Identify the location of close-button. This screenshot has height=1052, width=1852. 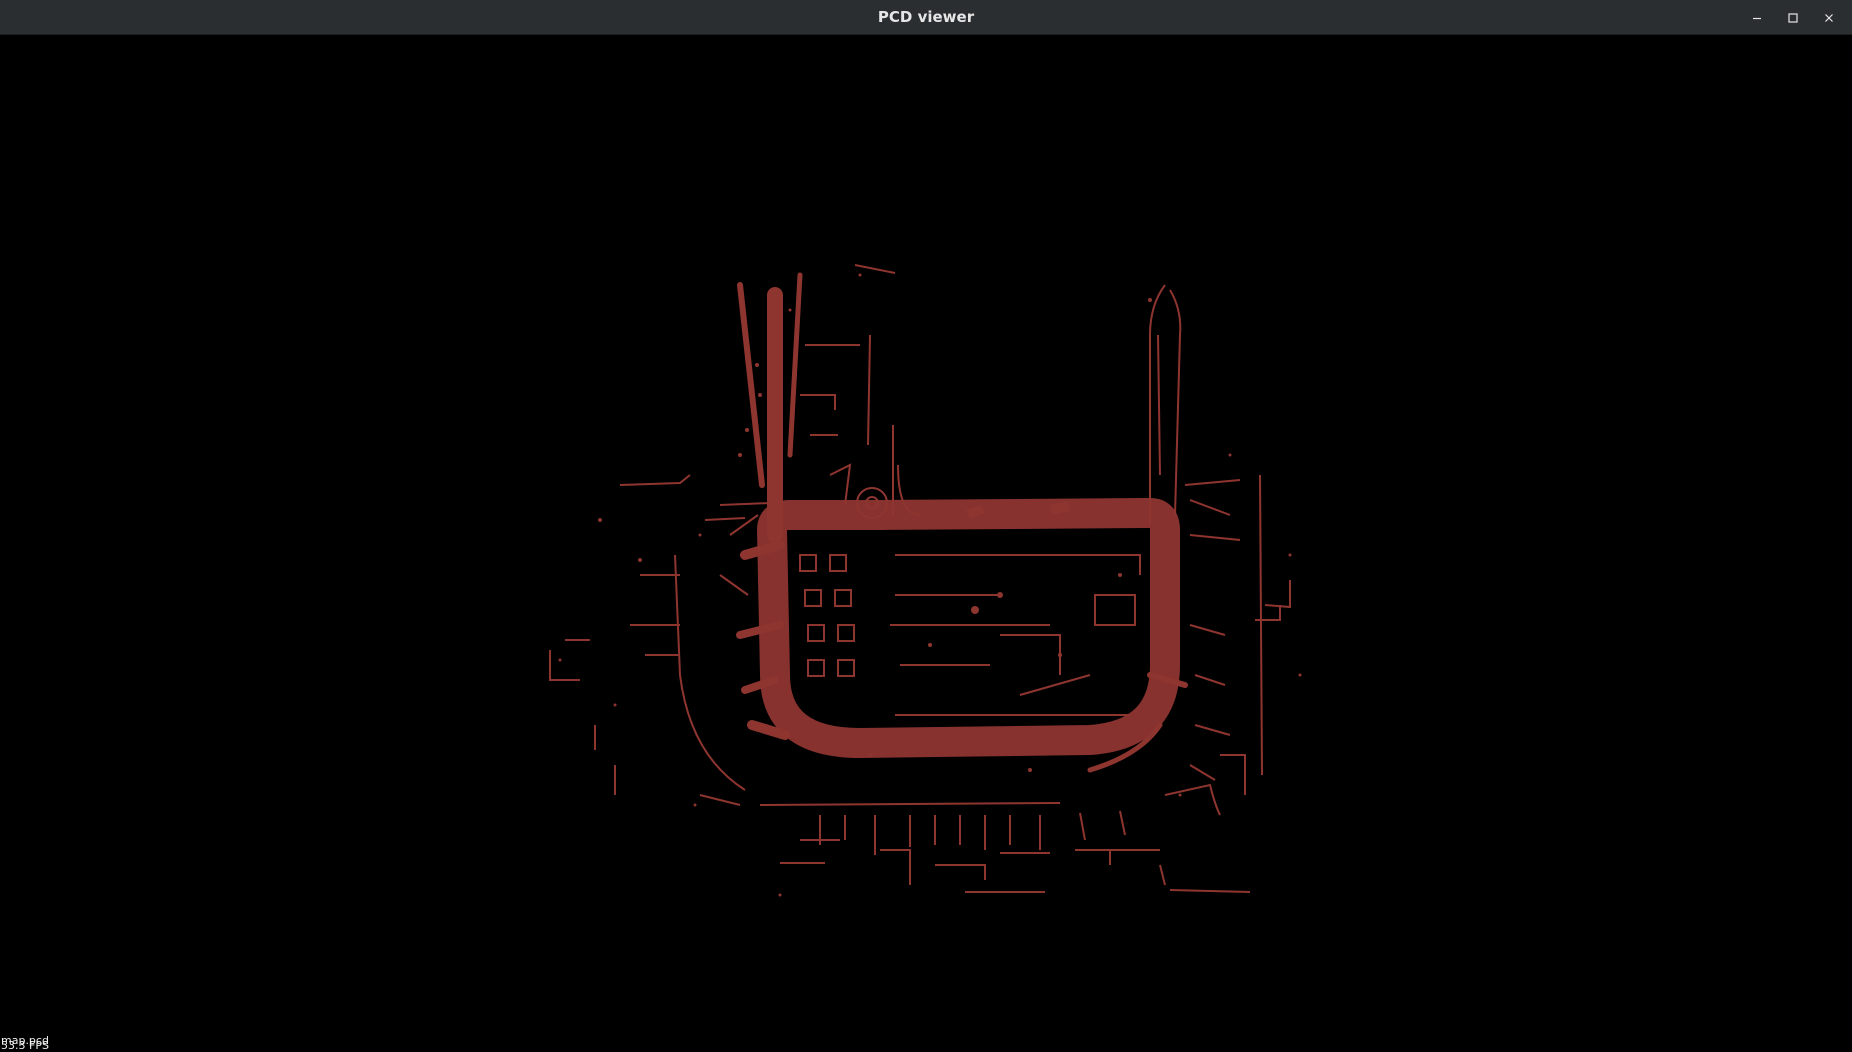
(1829, 18).